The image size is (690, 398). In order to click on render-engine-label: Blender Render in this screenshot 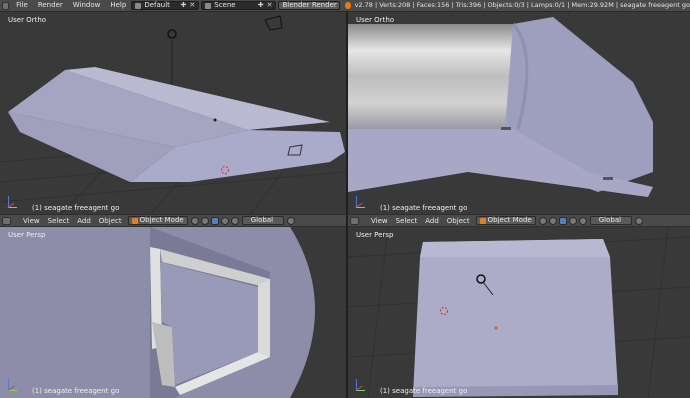, I will do `click(309, 5)`.